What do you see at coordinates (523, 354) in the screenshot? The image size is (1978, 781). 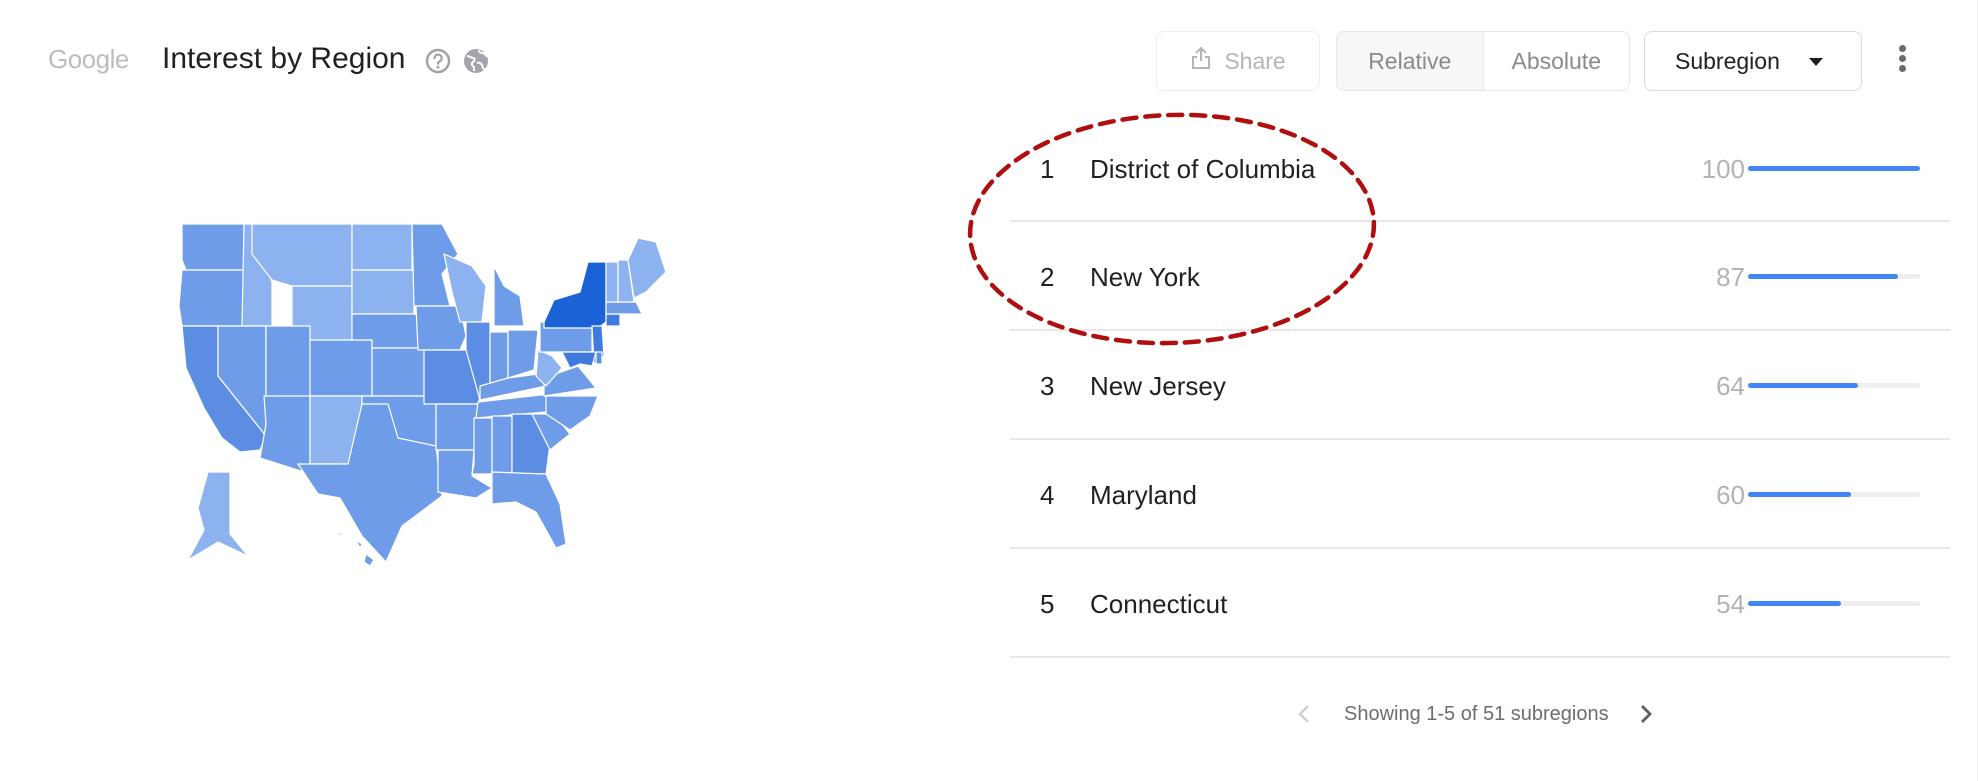 I see `state-ohio` at bounding box center [523, 354].